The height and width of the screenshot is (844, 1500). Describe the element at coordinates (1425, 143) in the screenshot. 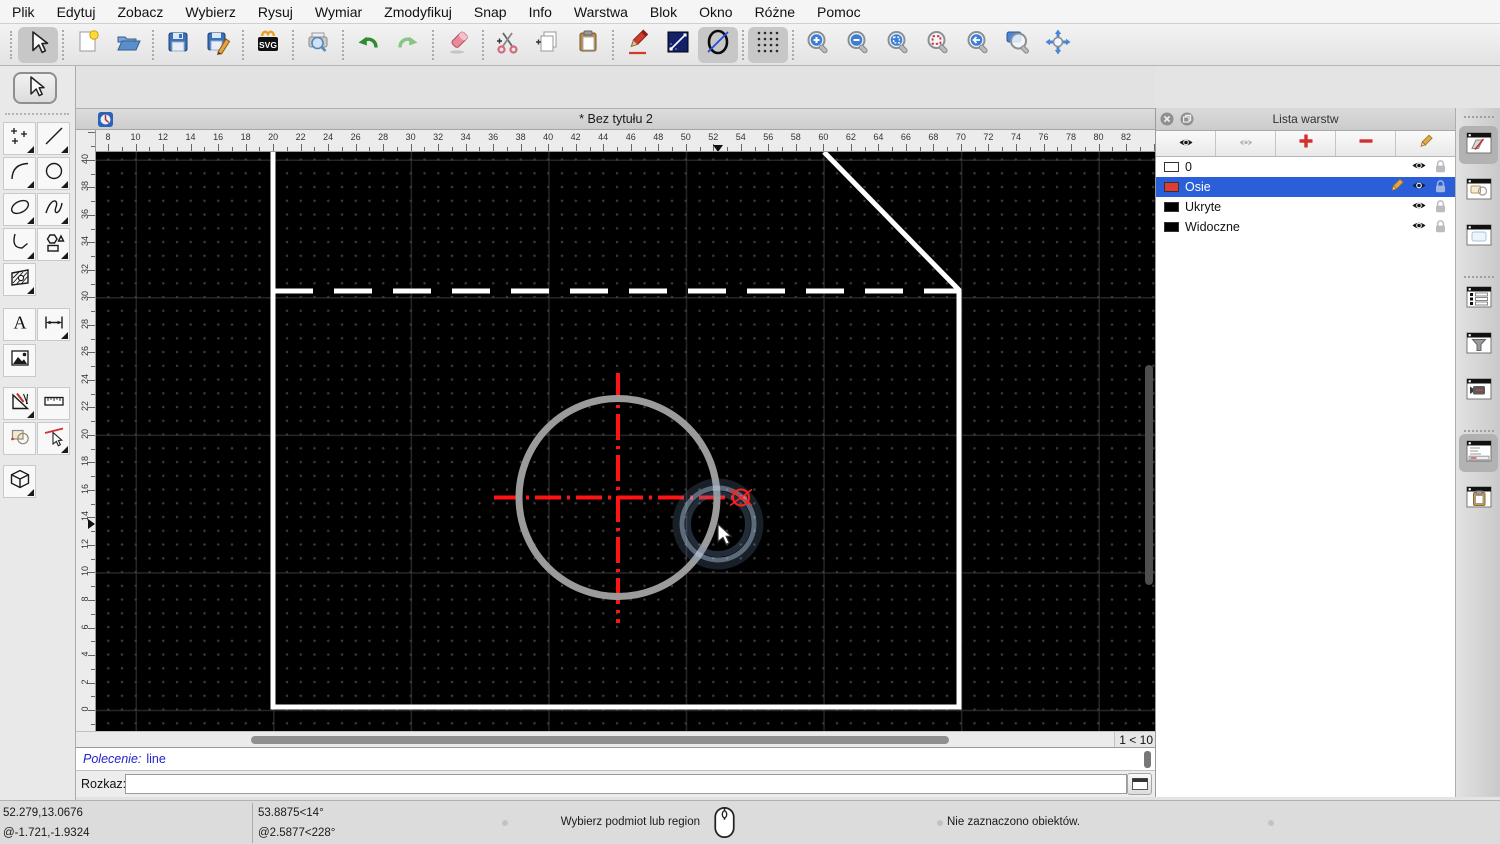

I see `edit-layer-button` at that location.